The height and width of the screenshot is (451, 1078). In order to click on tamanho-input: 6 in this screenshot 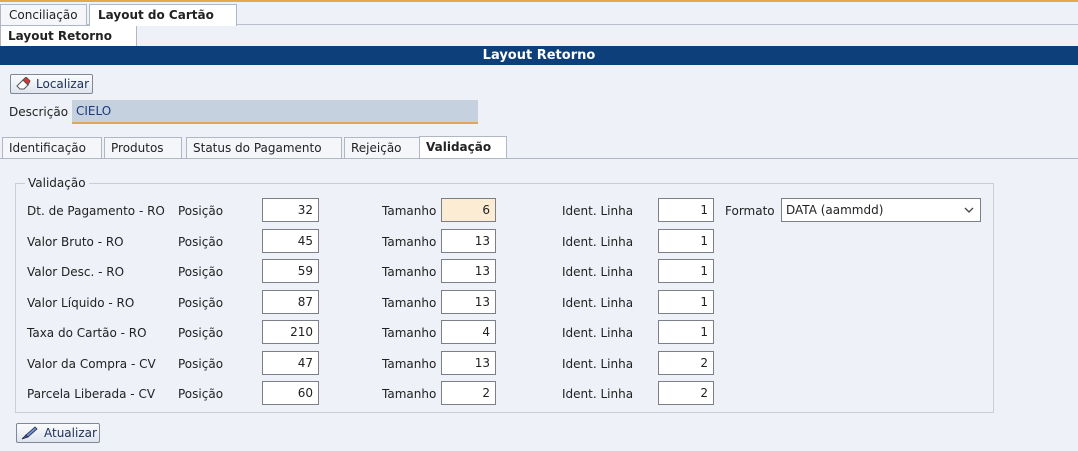, I will do `click(468, 210)`.